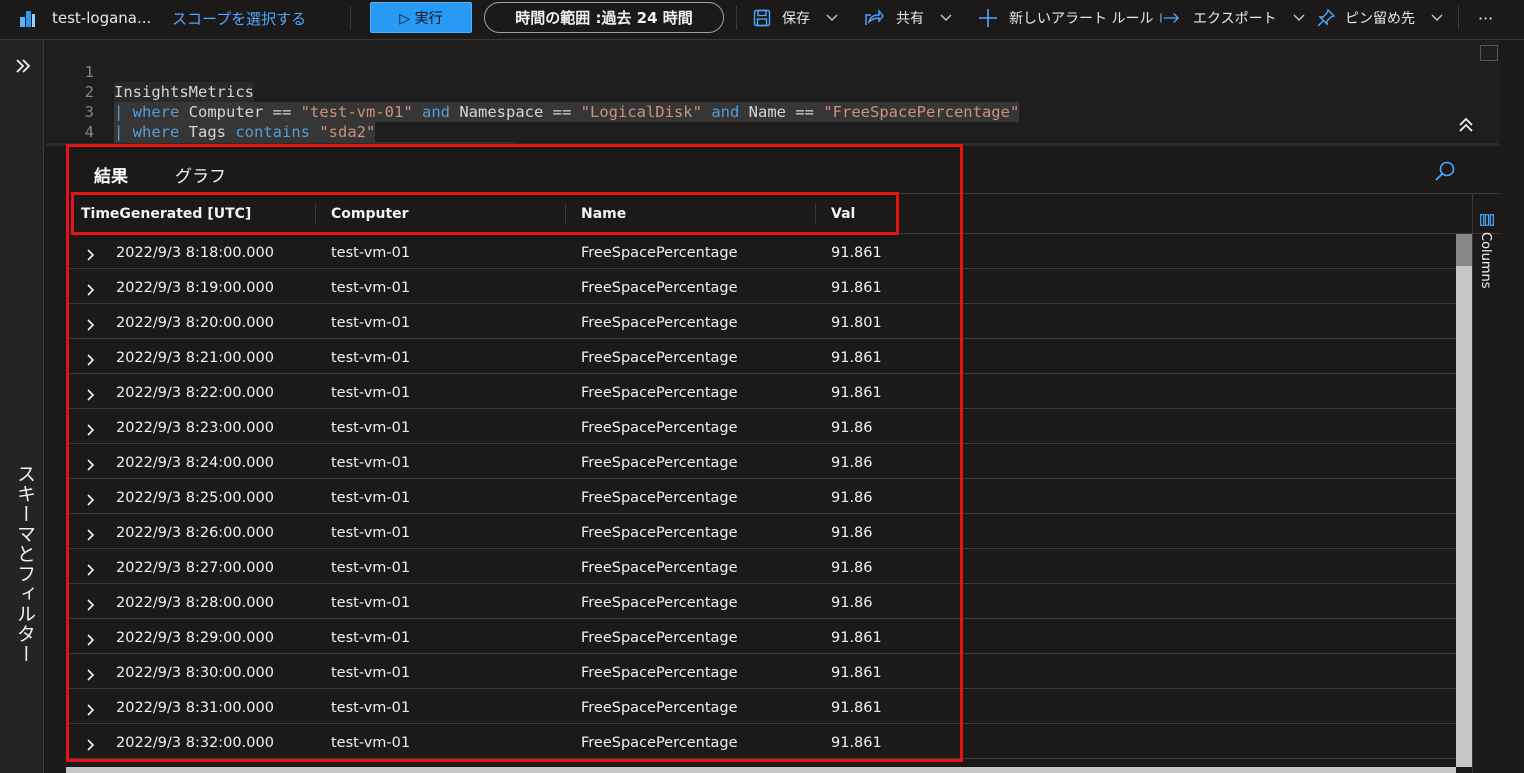 This screenshot has height=773, width=1524. Describe the element at coordinates (166, 214) in the screenshot. I see `column-header-timegenerated: TimeGenerated [UTC]` at that location.